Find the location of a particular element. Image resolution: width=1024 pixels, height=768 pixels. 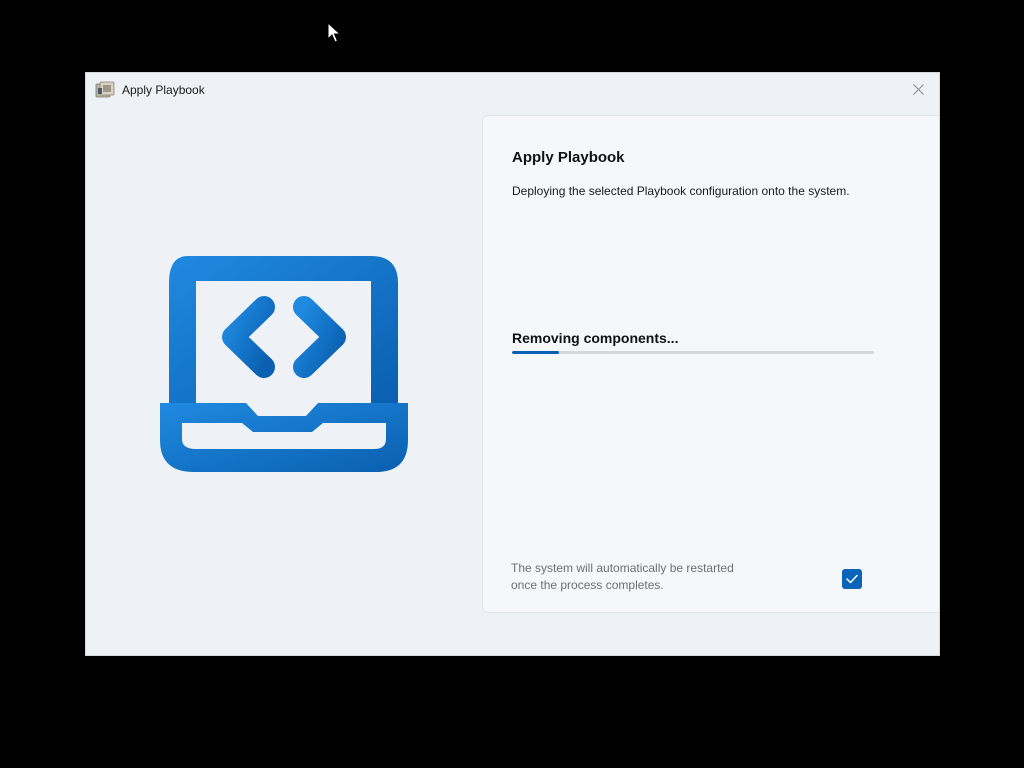

checkmark-icon is located at coordinates (852, 579).